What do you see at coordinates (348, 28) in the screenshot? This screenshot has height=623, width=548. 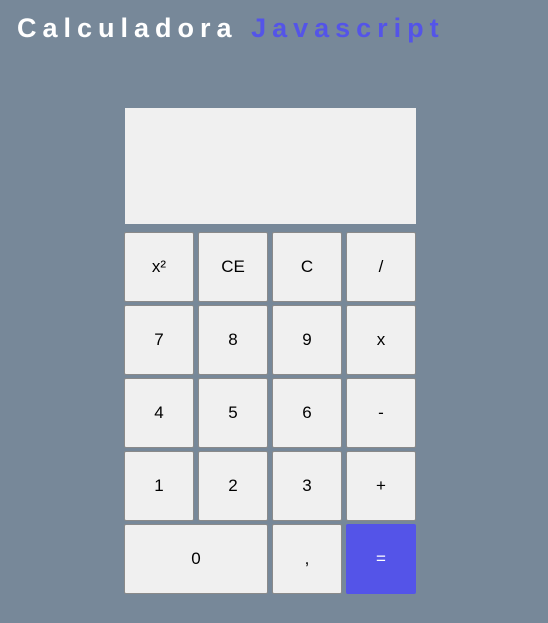 I see `title-part2: Javascript` at bounding box center [348, 28].